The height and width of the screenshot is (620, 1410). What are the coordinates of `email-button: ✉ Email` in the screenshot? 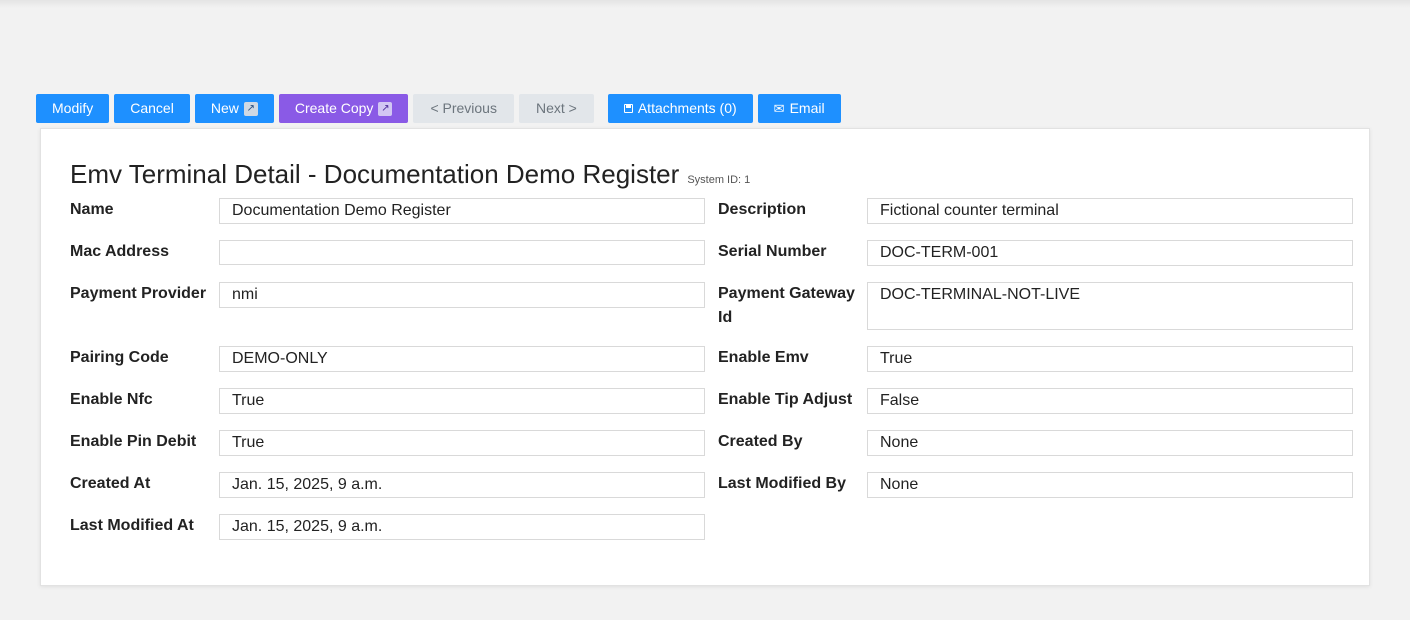 It's located at (799, 108).